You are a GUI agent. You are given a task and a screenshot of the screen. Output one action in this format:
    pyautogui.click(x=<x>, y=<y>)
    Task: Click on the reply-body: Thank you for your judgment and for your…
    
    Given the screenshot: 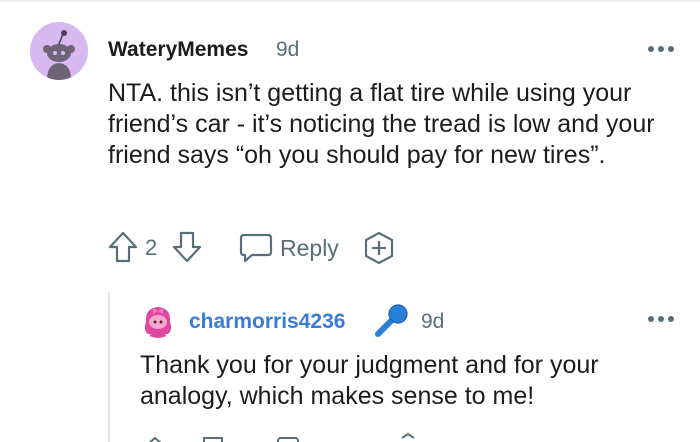 What is the action you would take?
    pyautogui.click(x=369, y=380)
    